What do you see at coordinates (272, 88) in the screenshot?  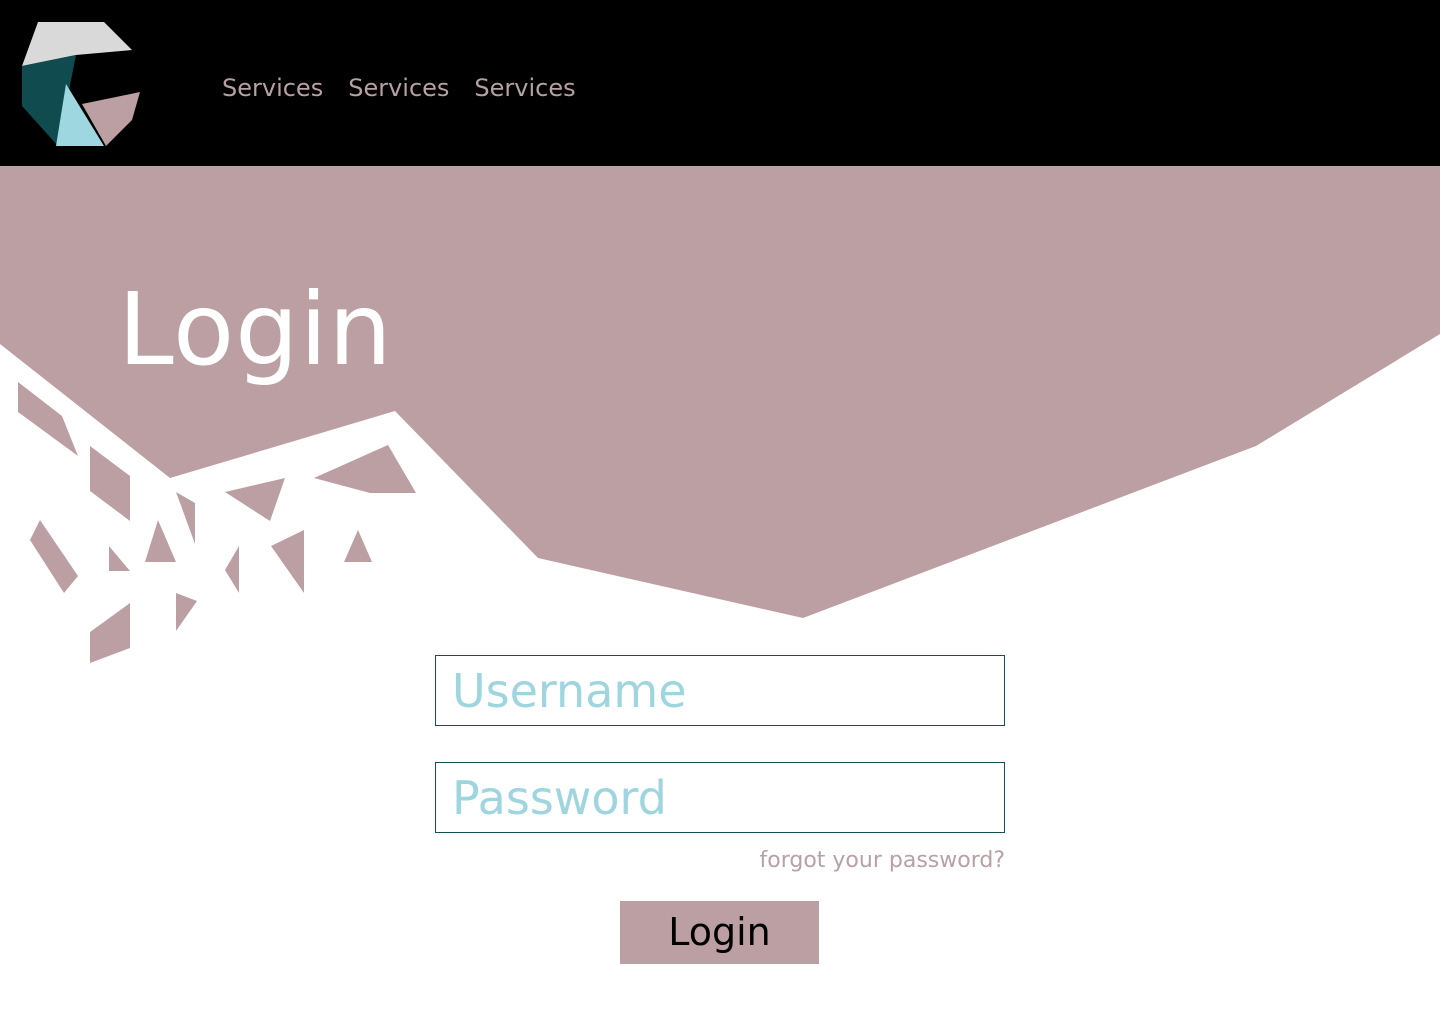 I see `nav-services-1: Services` at bounding box center [272, 88].